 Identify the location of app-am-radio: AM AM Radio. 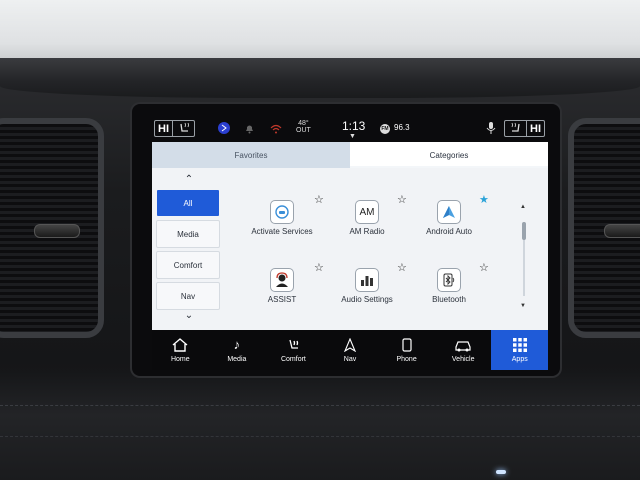
(367, 218).